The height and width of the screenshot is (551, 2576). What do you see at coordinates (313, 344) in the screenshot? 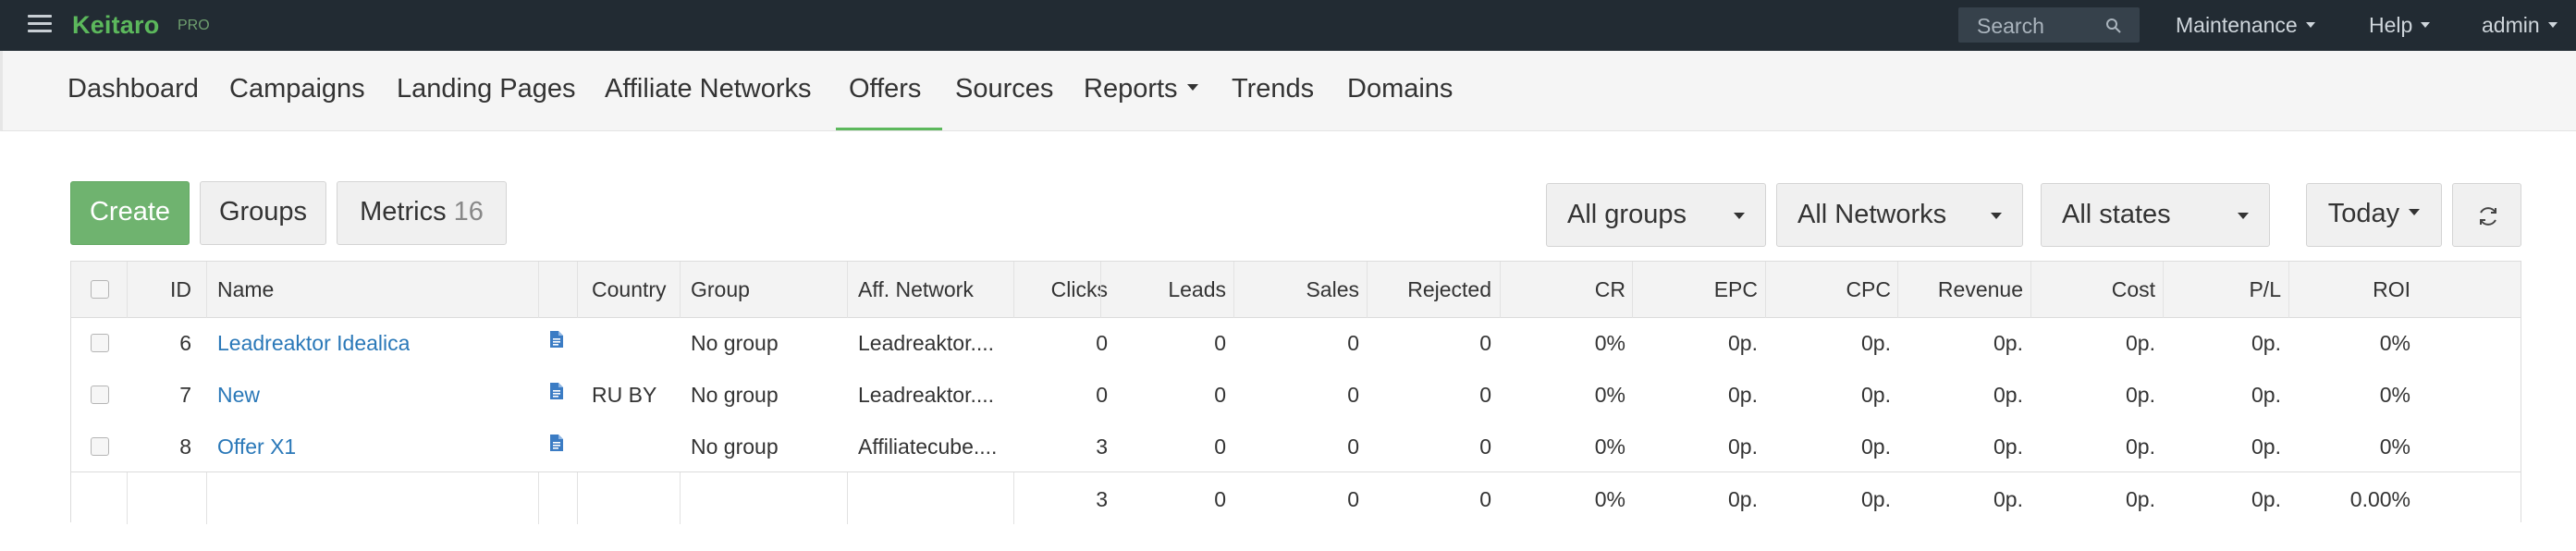
I see `offer-name-link: Leadreaktor Idealica` at bounding box center [313, 344].